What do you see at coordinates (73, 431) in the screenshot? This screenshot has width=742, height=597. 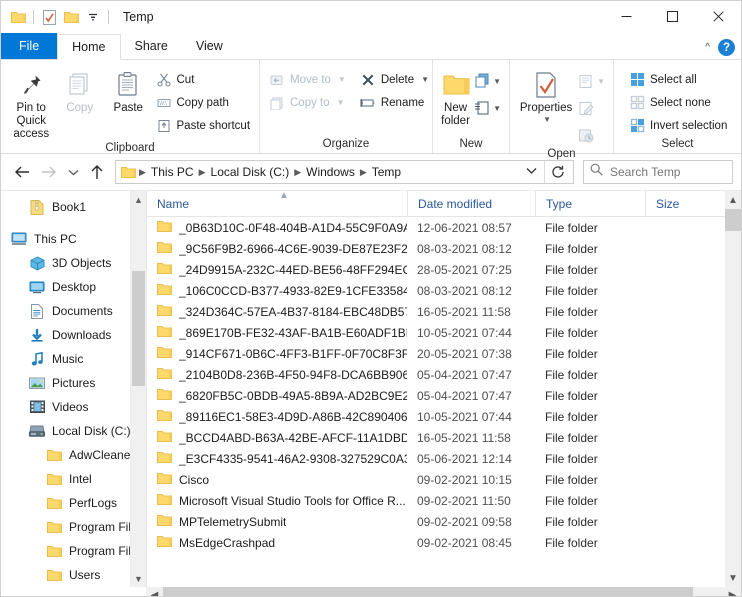 I see `sidebar-item-local-disk: Local Disk (C:)` at bounding box center [73, 431].